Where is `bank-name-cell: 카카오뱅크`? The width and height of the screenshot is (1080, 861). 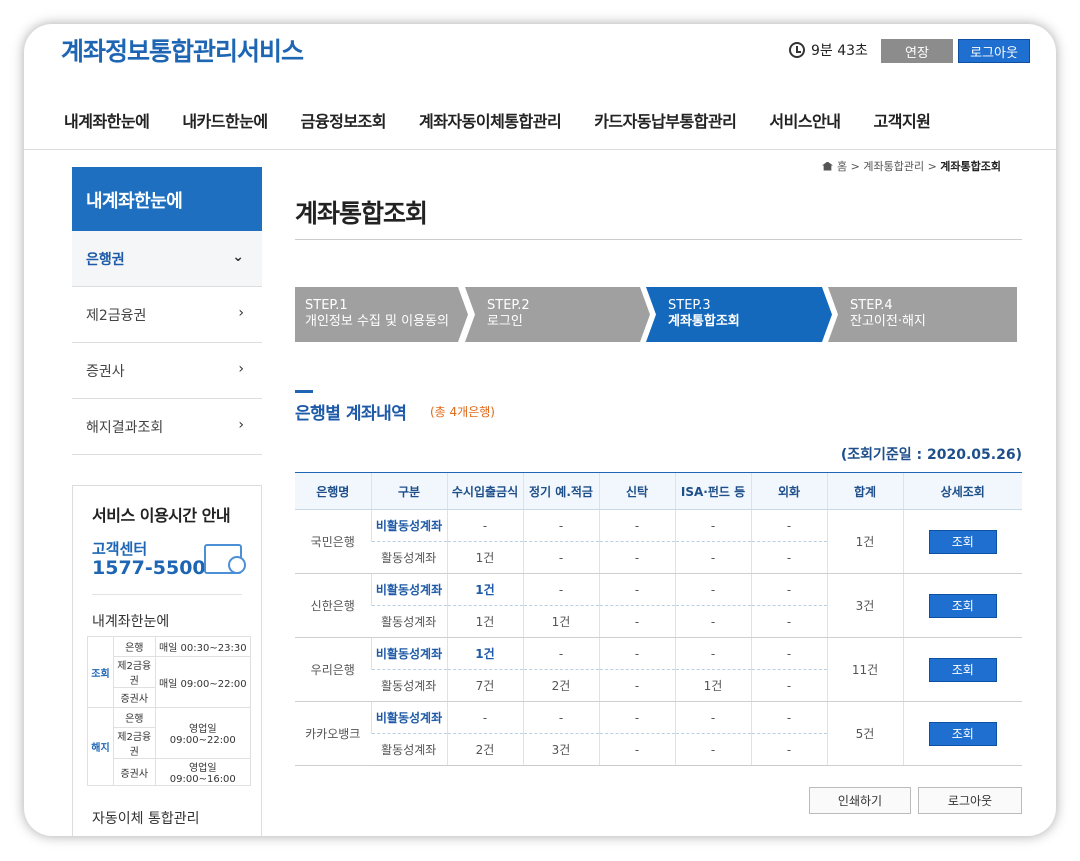
bank-name-cell: 카카오뱅크 is located at coordinates (333, 733).